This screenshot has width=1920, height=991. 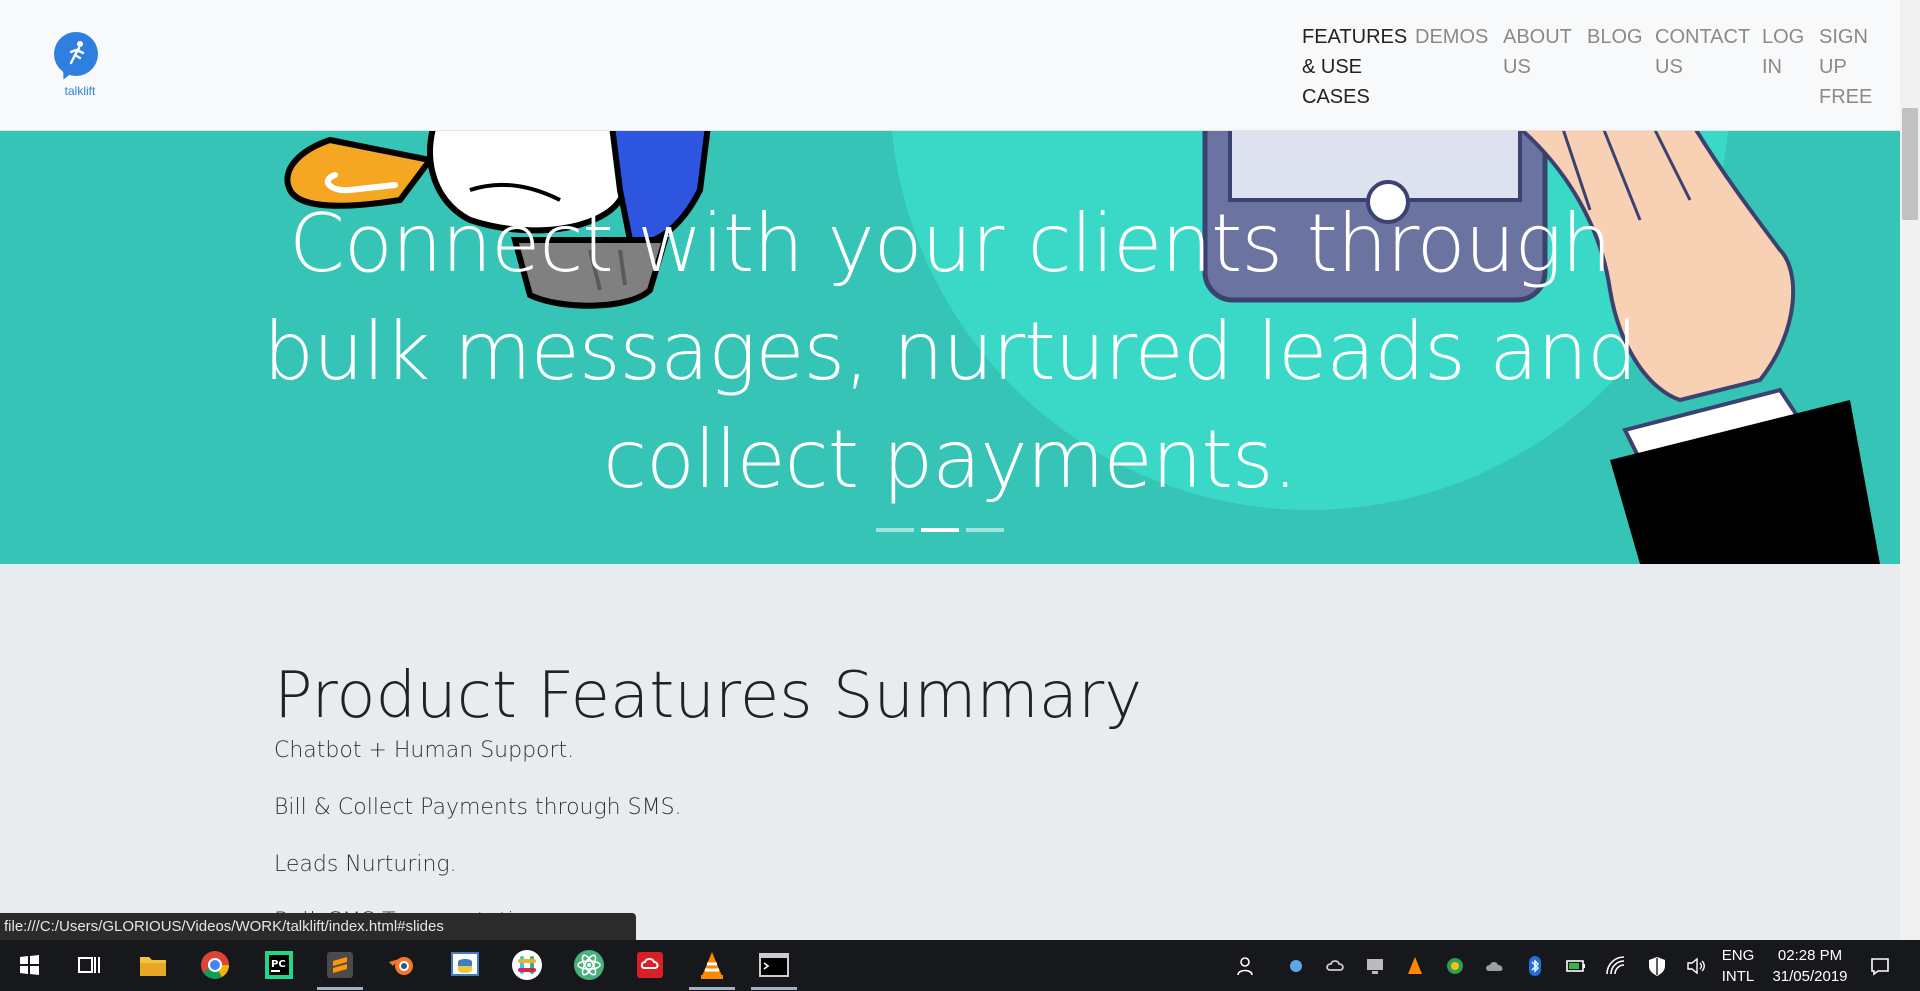 I want to click on svg-text: PC, so click(x=278, y=964).